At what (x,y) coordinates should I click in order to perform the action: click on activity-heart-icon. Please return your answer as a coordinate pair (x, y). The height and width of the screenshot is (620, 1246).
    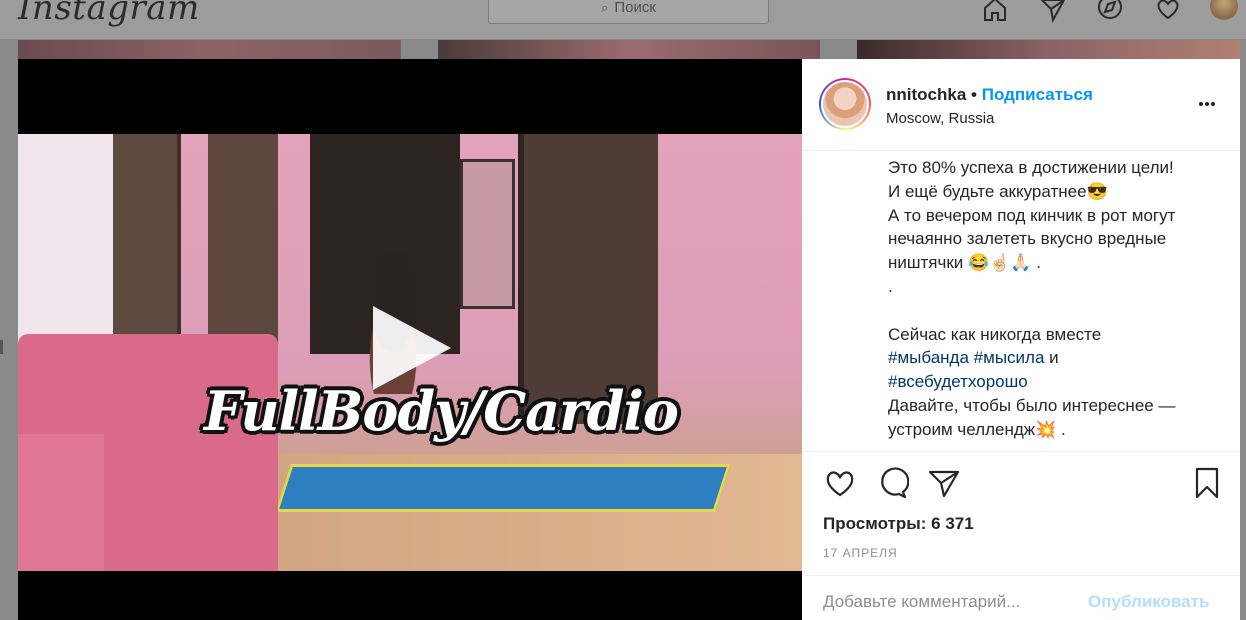
    Looking at the image, I should click on (1168, 12).